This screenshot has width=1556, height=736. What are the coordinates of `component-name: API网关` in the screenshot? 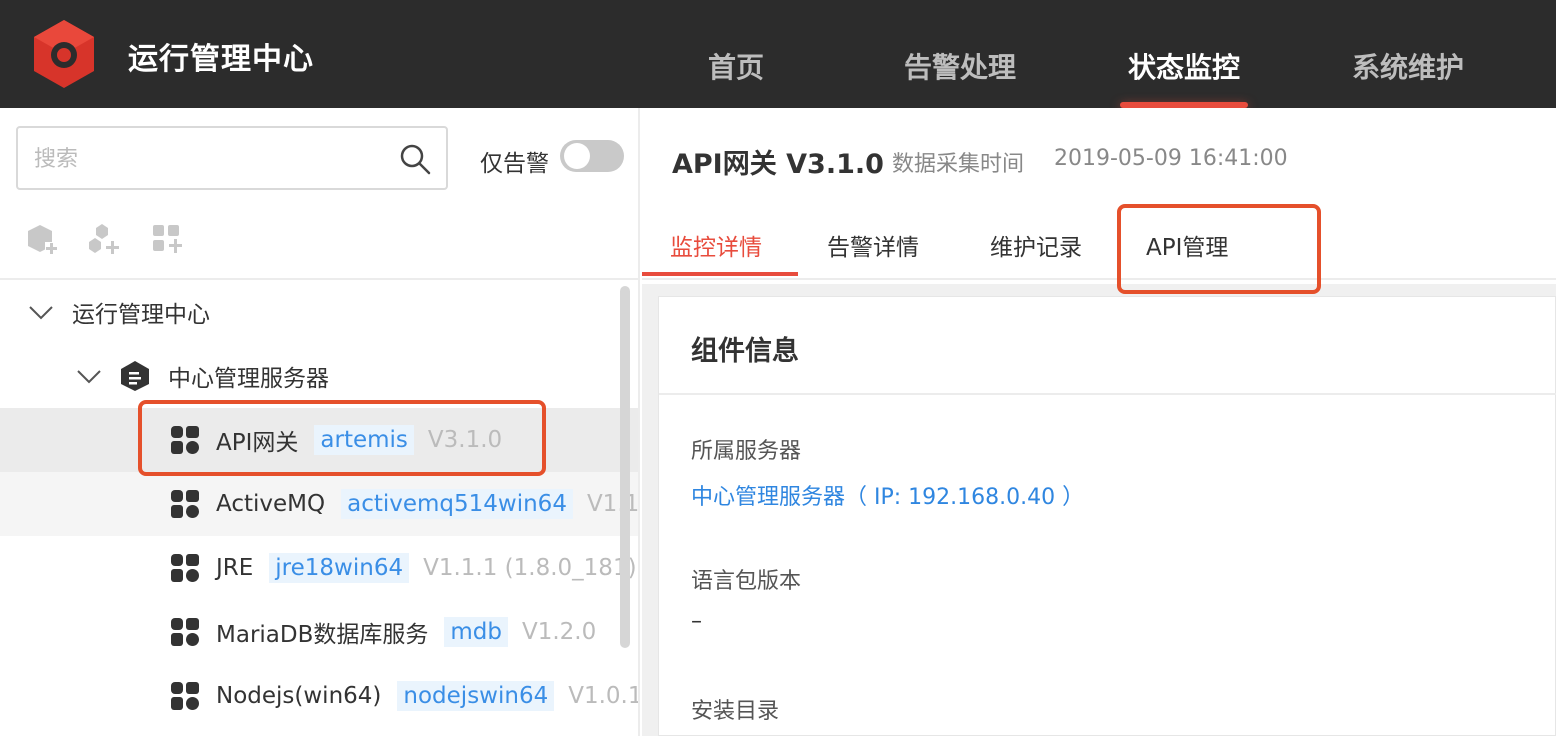 It's located at (257, 443).